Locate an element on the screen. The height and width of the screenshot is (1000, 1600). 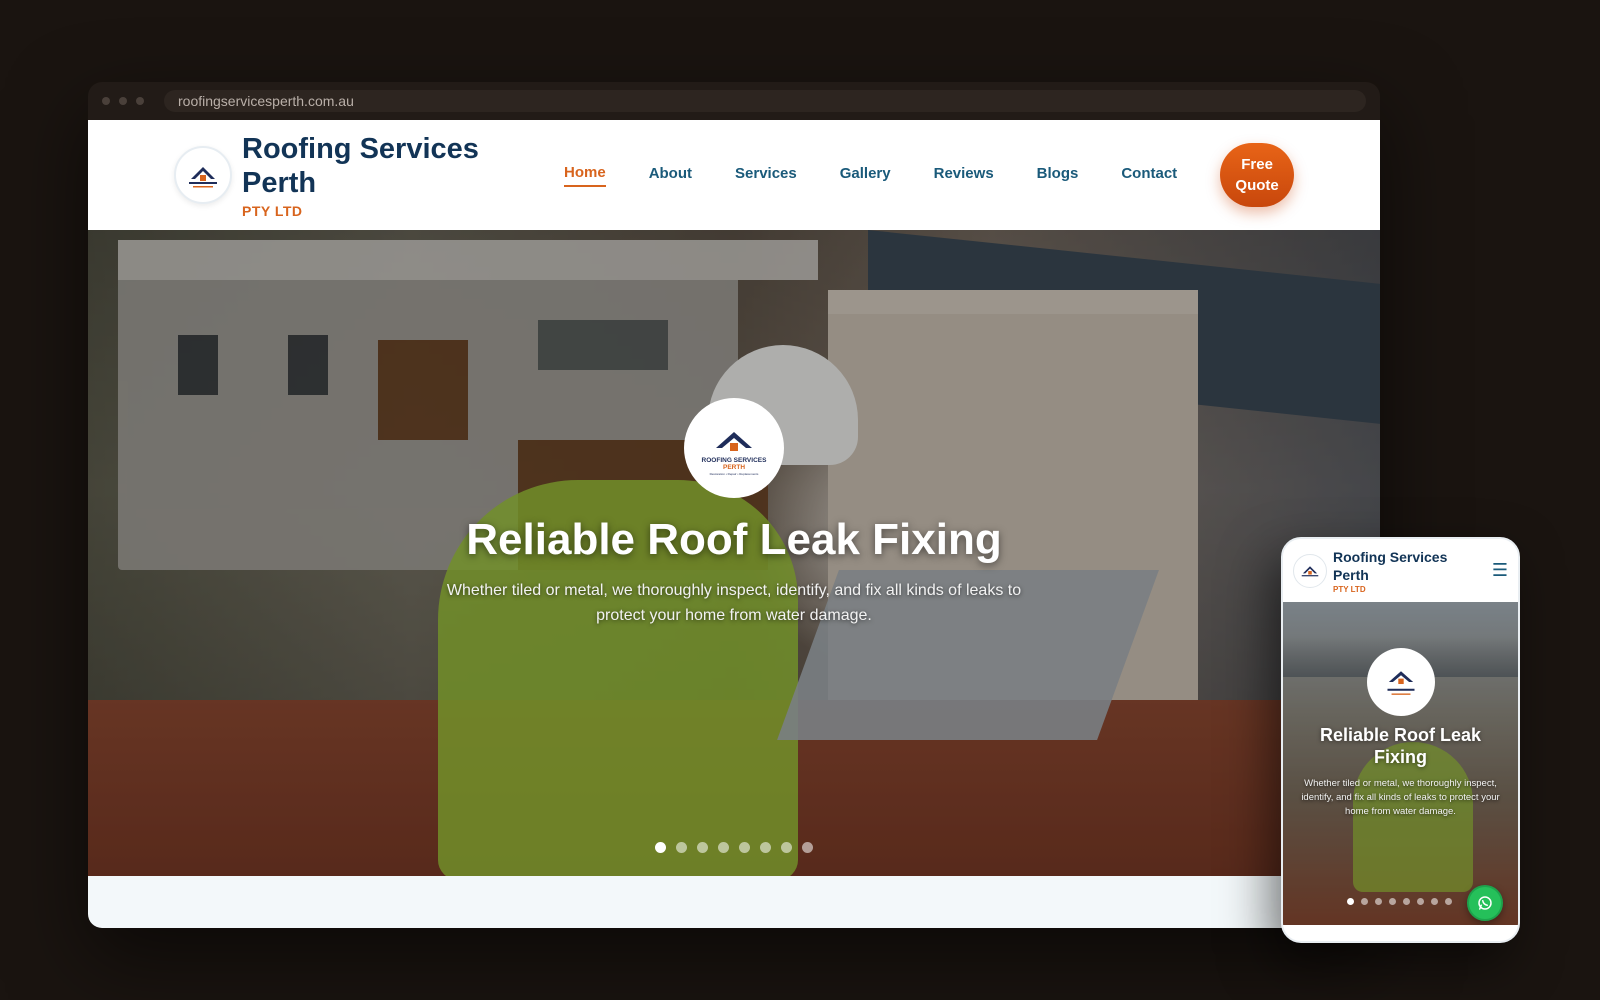
brand-logo is located at coordinates (203, 175).